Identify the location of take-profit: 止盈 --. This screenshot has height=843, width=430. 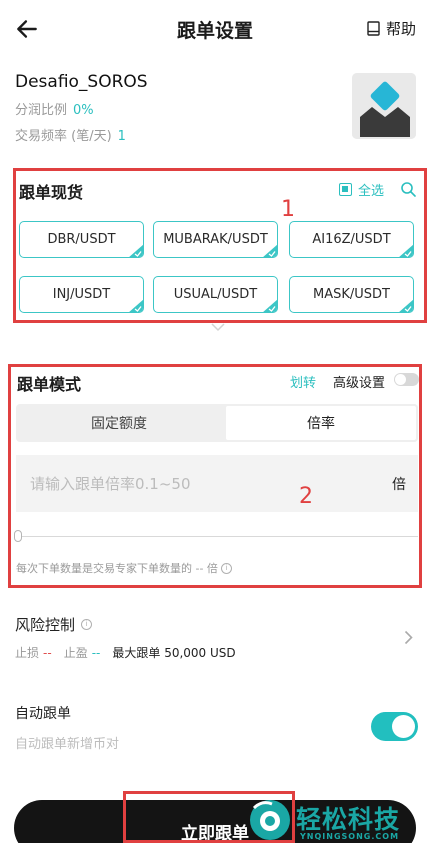
(82, 652).